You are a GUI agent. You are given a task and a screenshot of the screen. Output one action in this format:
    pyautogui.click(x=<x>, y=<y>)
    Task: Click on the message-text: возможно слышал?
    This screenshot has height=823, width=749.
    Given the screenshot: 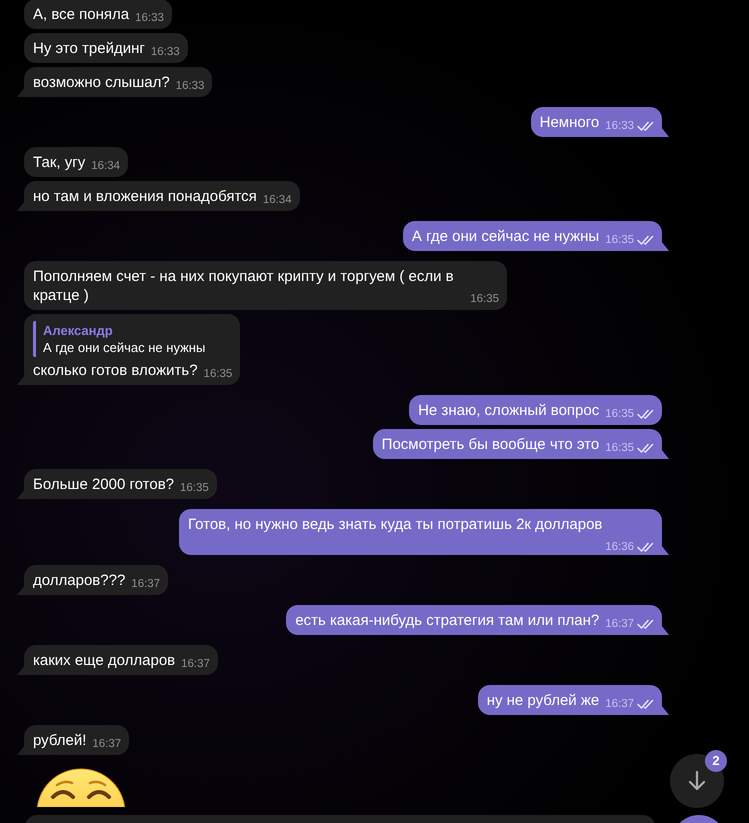 What is the action you would take?
    pyautogui.click(x=101, y=82)
    